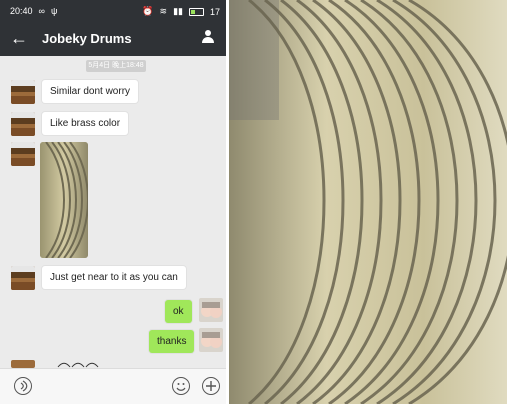 The image size is (507, 404). Describe the element at coordinates (211, 386) in the screenshot. I see `plus-icon` at that location.